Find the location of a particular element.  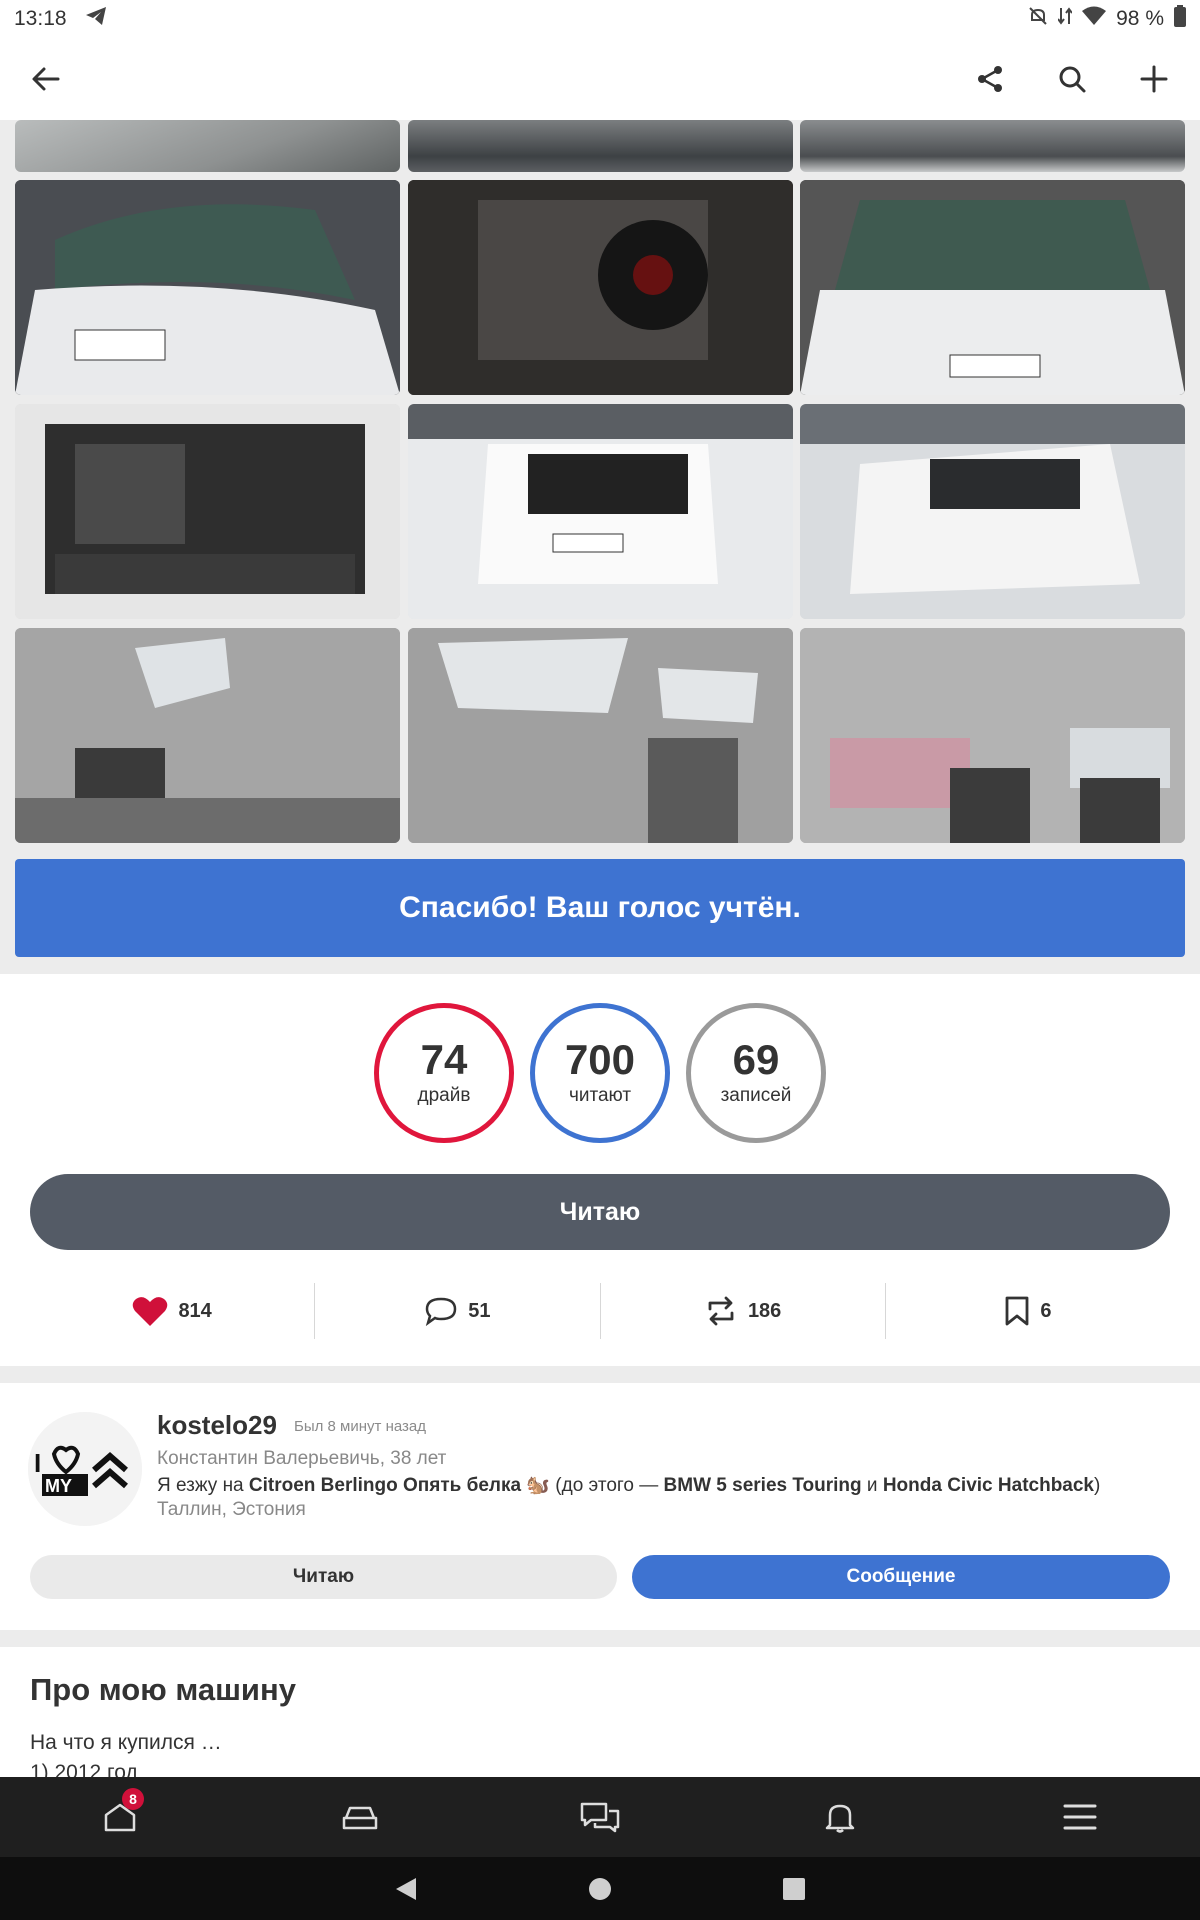

repost-count: 186 is located at coordinates (764, 1310).